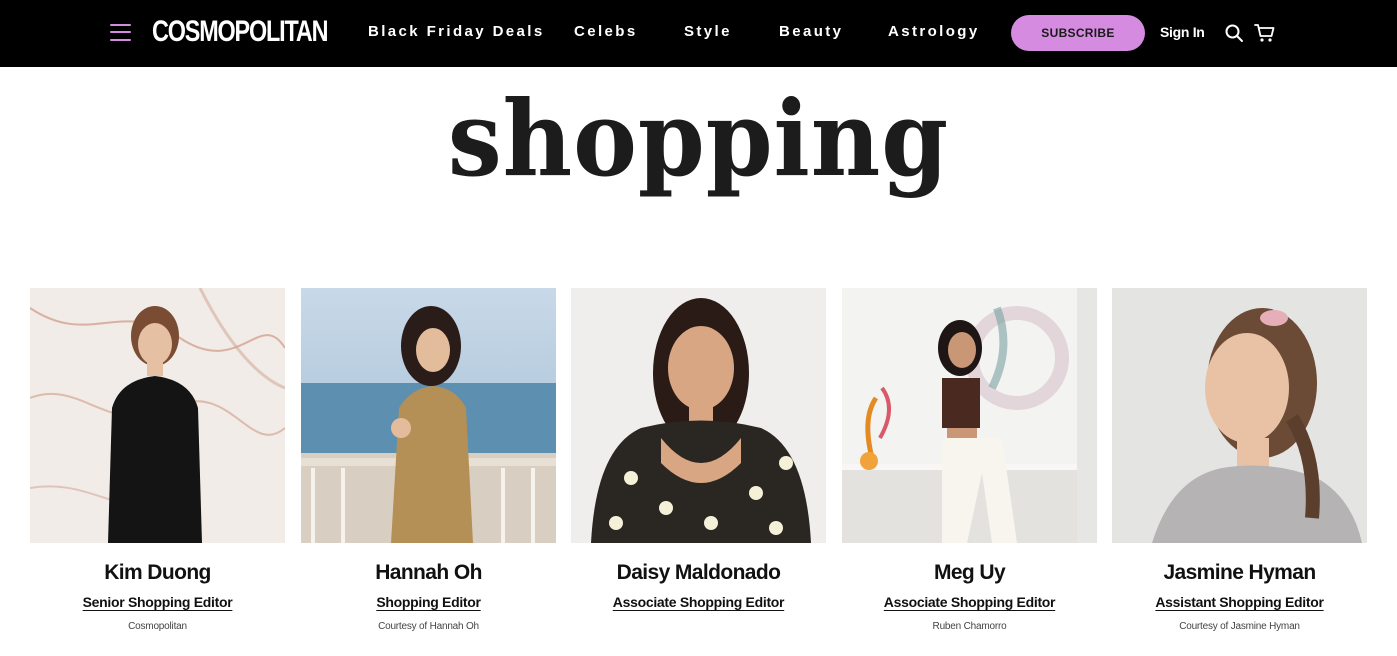 This screenshot has width=1397, height=656. I want to click on nav-link-beauty: Beauty, so click(811, 32).